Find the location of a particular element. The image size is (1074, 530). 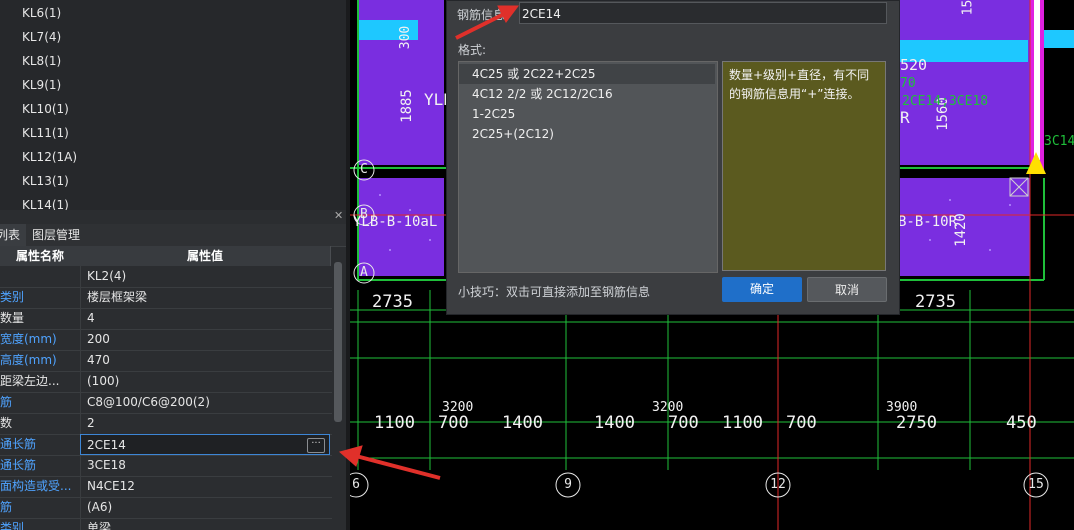

table-row: 箍筋 C8@100/C6@200(2) is located at coordinates (166, 403).